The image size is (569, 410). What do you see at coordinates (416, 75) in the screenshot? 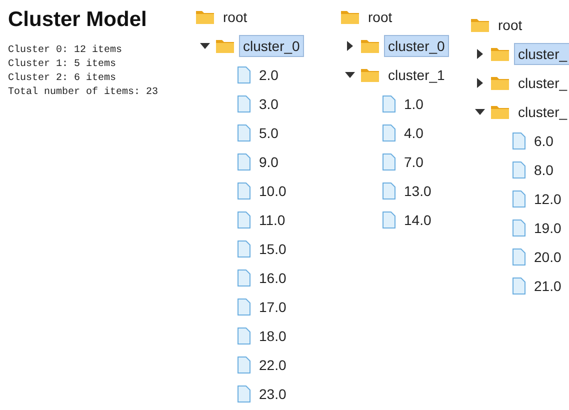
I see `tree-node-label: cluster_1` at bounding box center [416, 75].